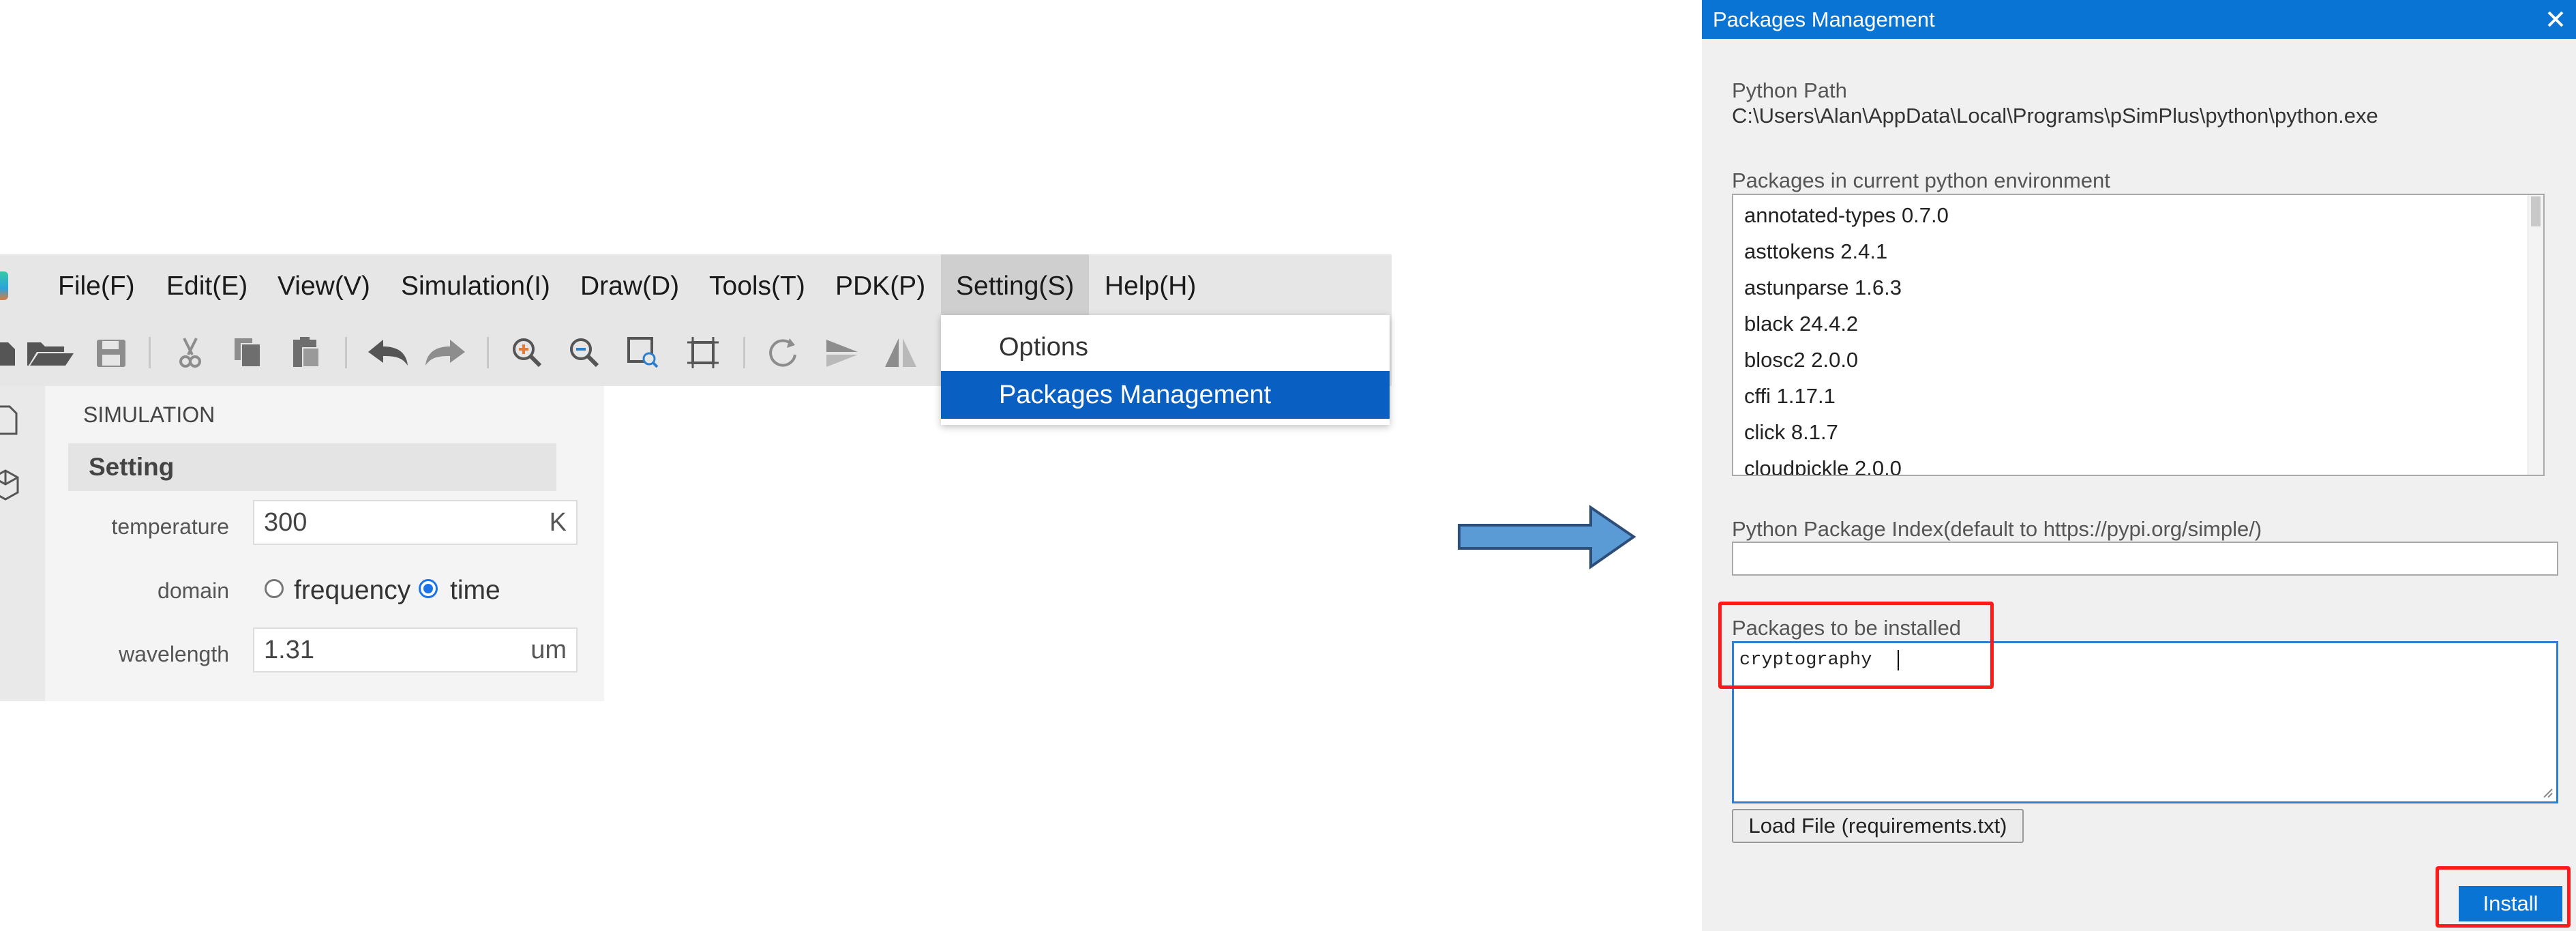 Image resolution: width=2576 pixels, height=931 pixels. I want to click on list-item: annotated-types 0.7.0, so click(1846, 216).